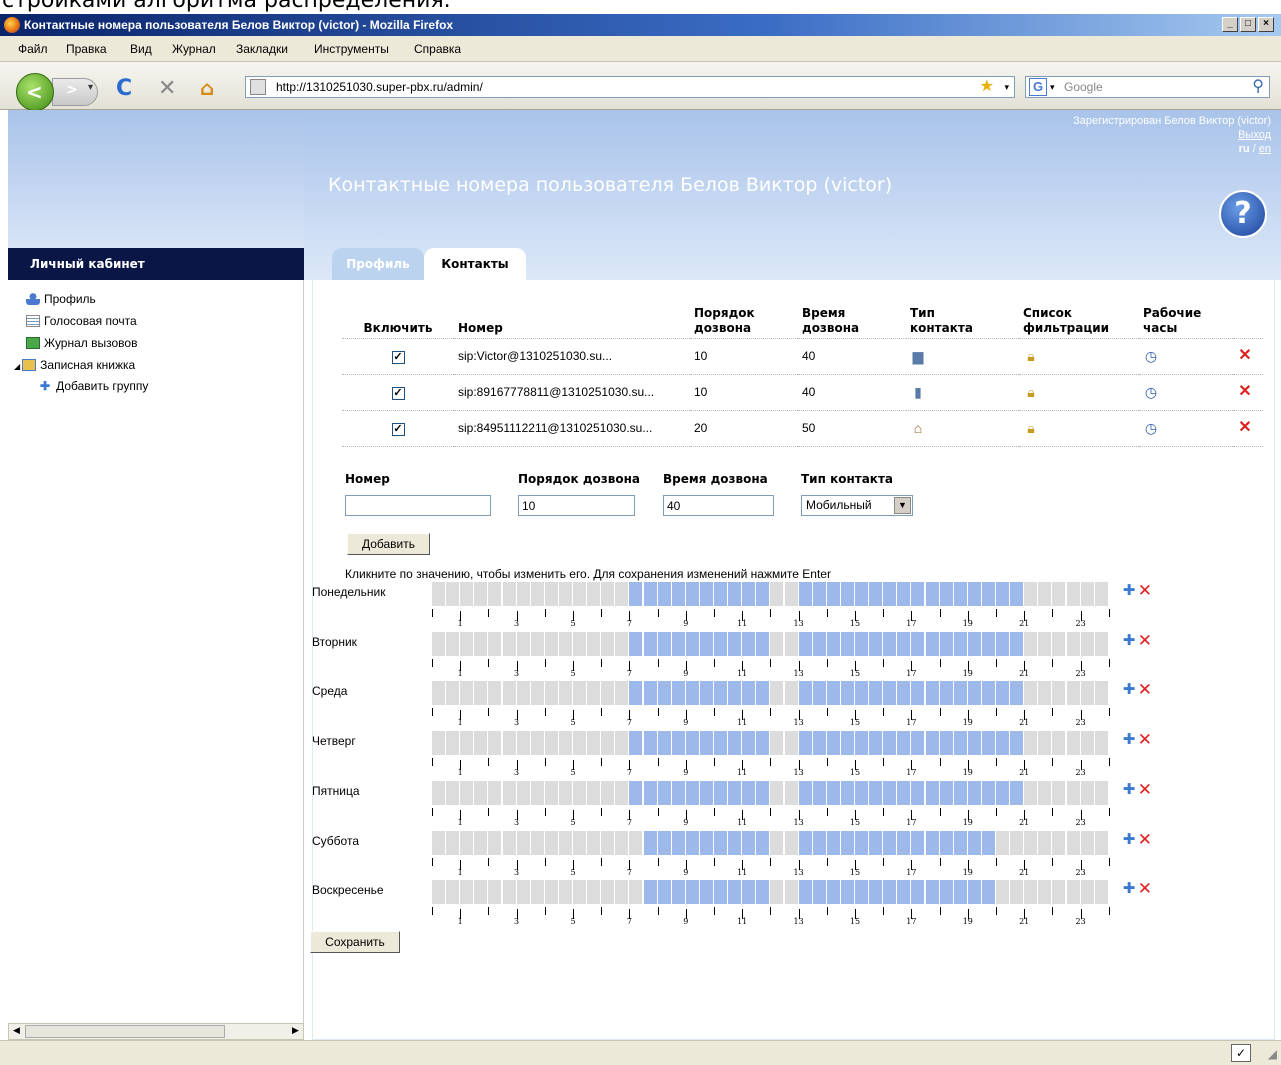 Image resolution: width=1281 pixels, height=1065 pixels. Describe the element at coordinates (1151, 356) in the screenshot. I see `clock-icon: ◷` at that location.